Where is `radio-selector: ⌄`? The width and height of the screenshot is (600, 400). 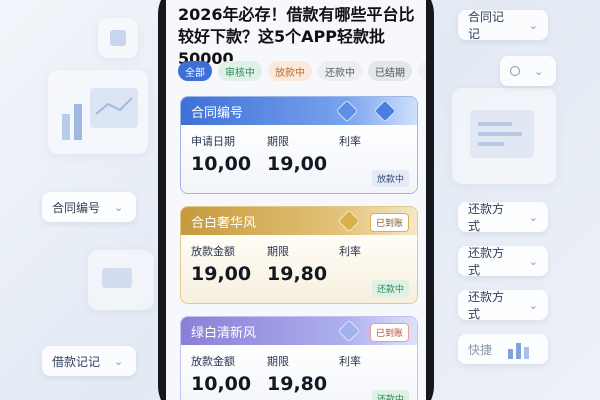
radio-selector: ⌄ is located at coordinates (528, 71).